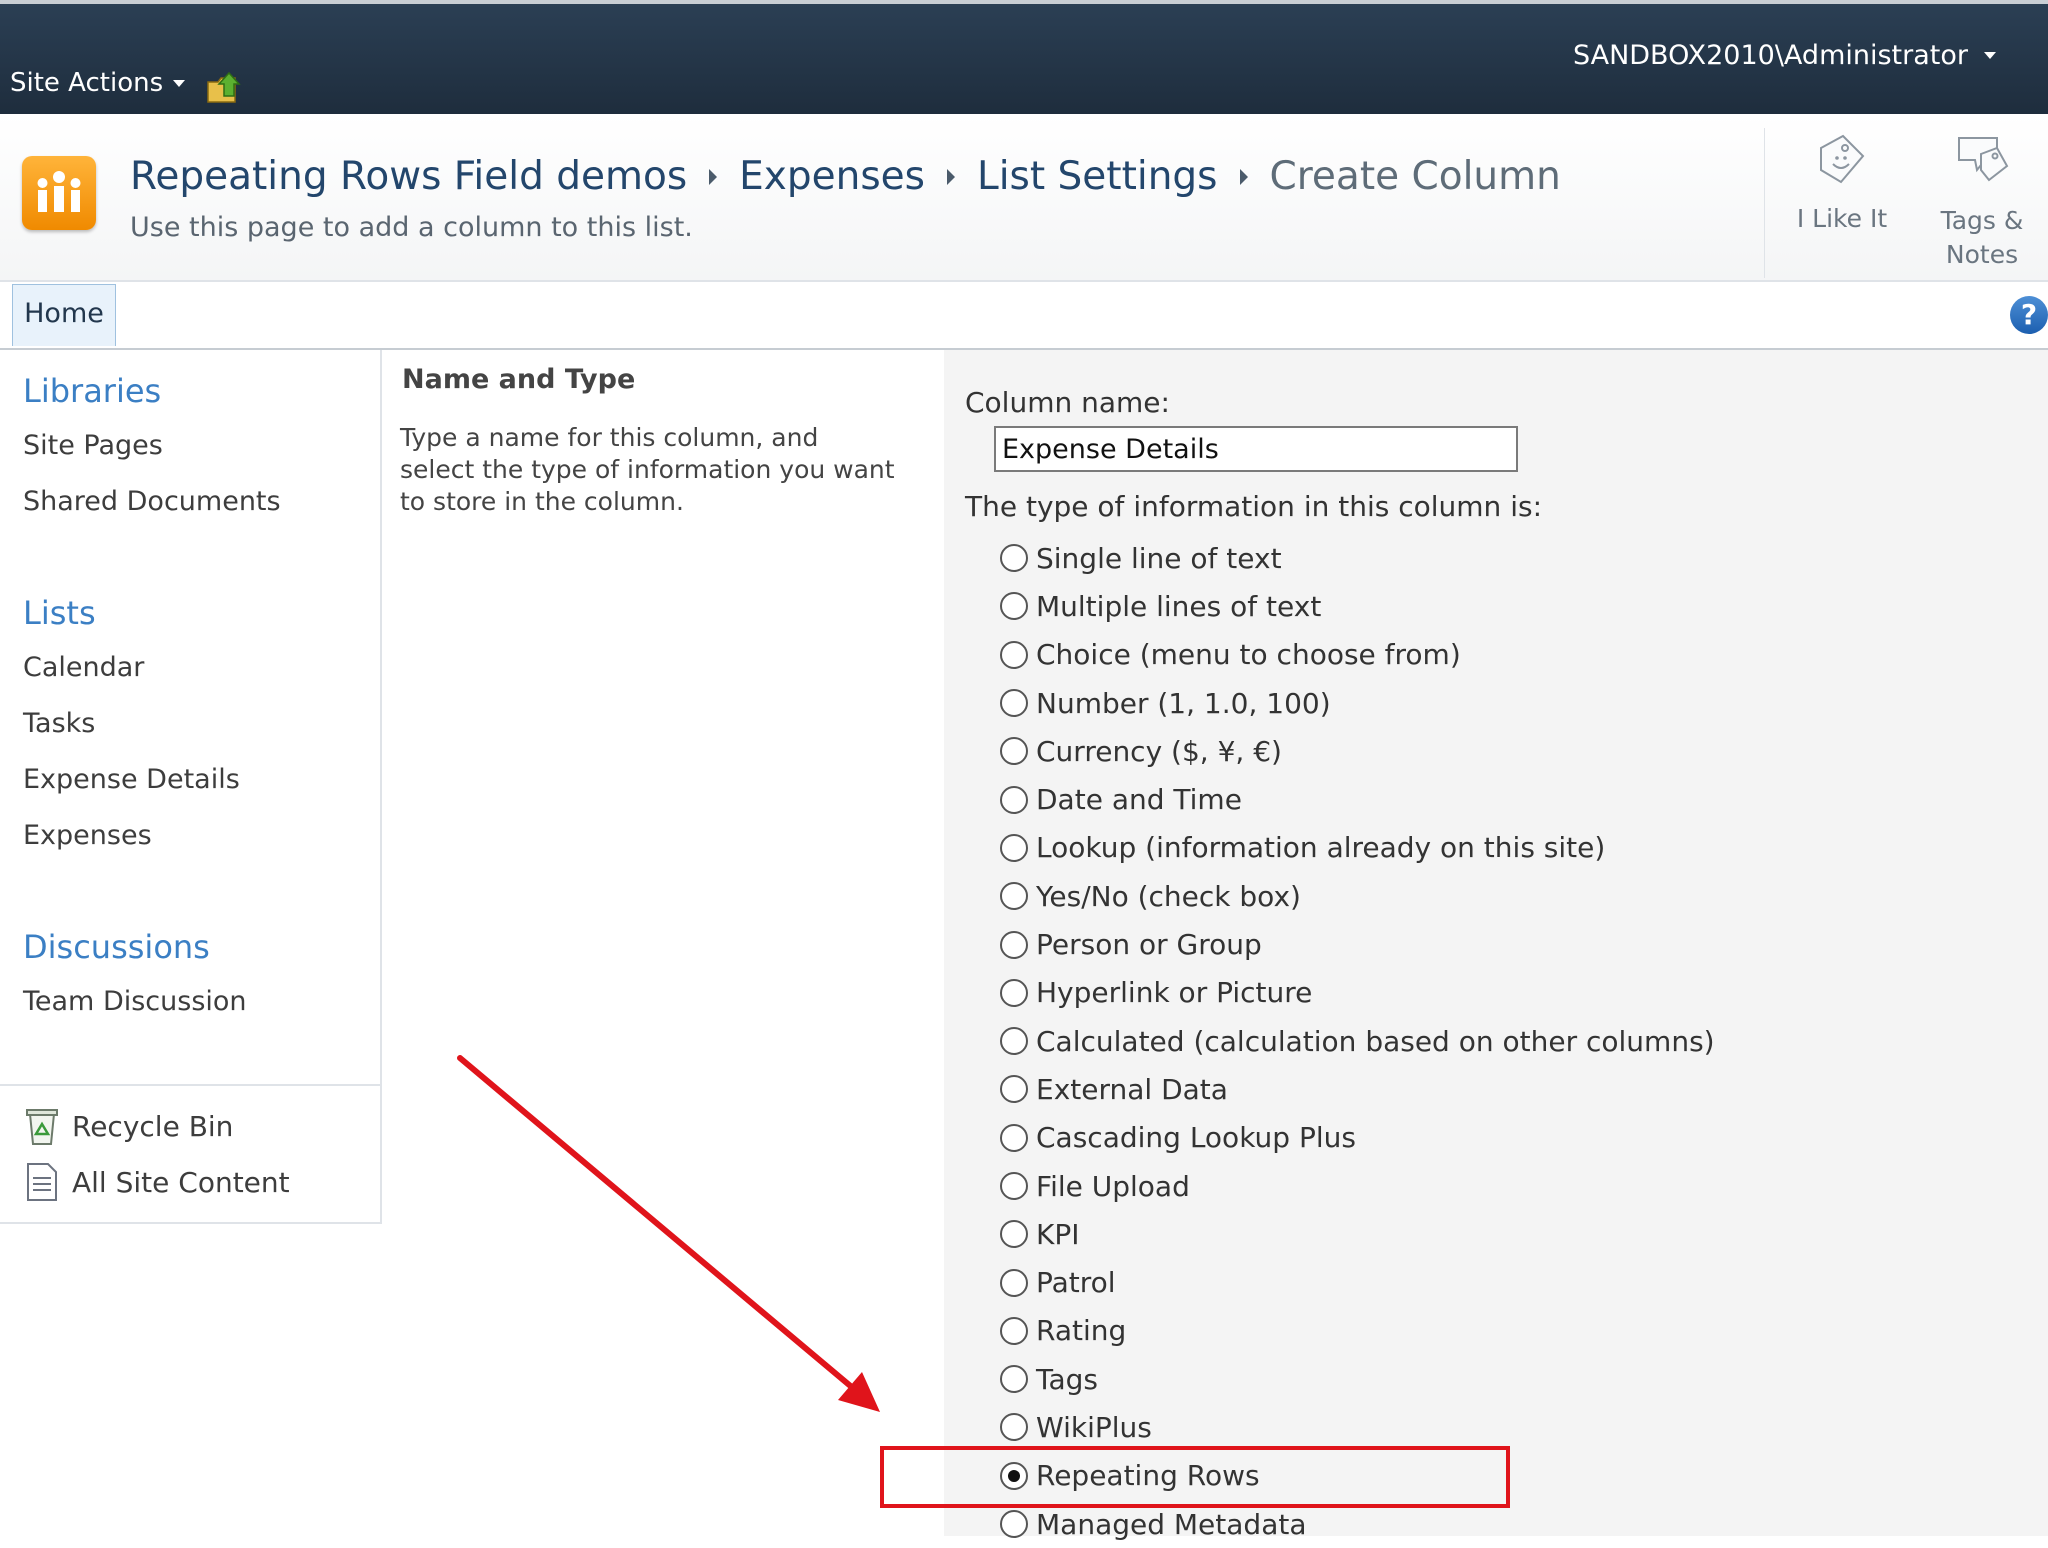 The width and height of the screenshot is (2048, 1548). Describe the element at coordinates (1159, 751) in the screenshot. I see `column-type-label: Currency ($, ¥, €)` at that location.